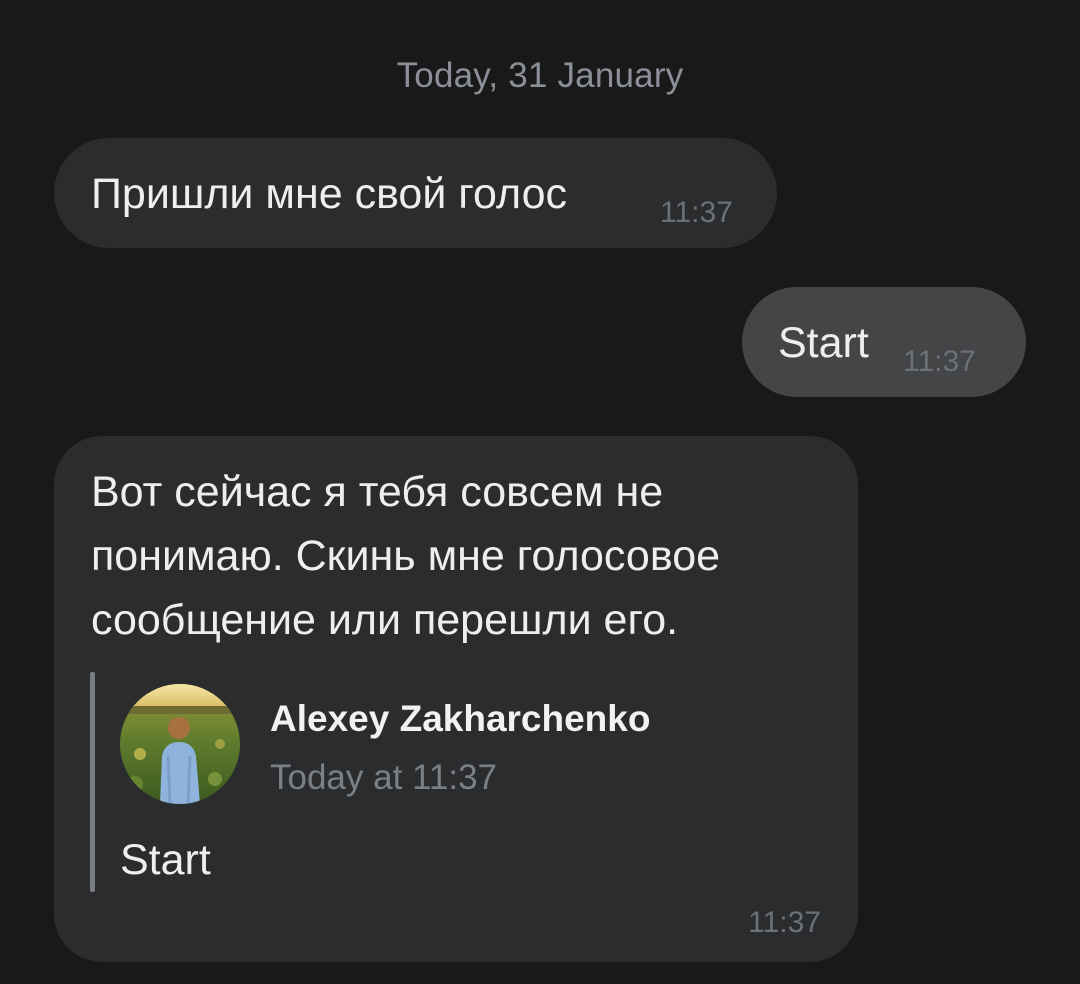 The height and width of the screenshot is (984, 1080). What do you see at coordinates (823, 343) in the screenshot?
I see `message-text: Start` at bounding box center [823, 343].